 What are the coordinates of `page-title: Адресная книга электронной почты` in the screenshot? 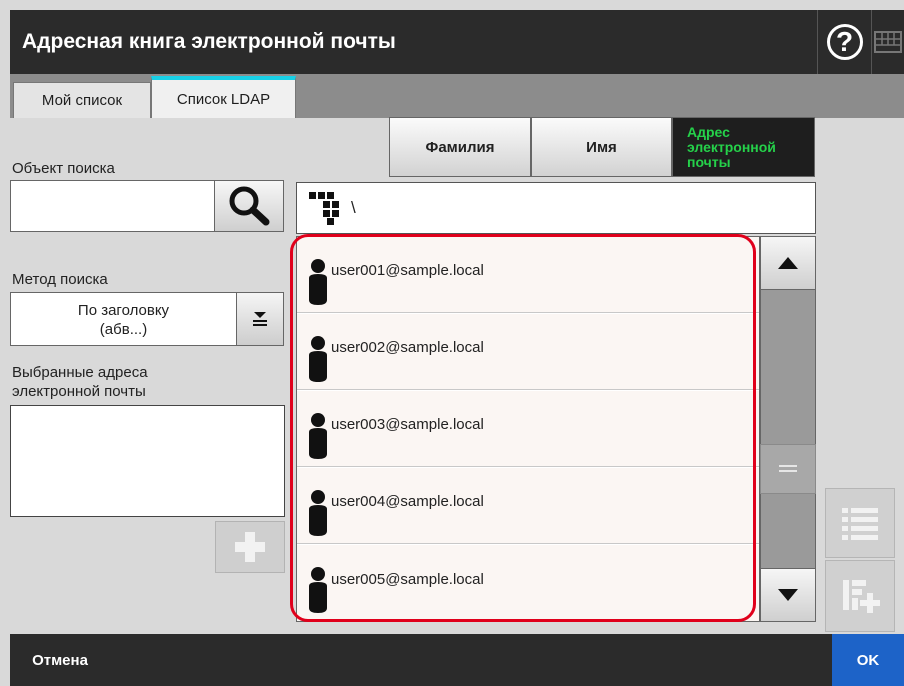 It's located at (209, 41).